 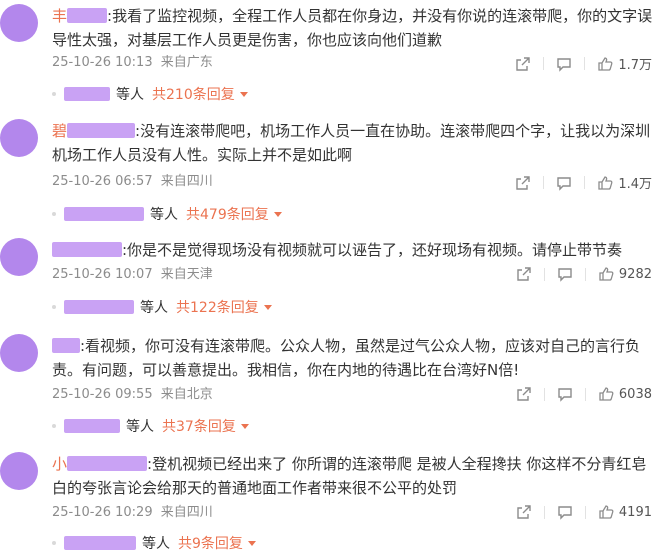 I want to click on comment-meta: 25-10-26 10:07 来自天津, so click(x=134, y=275).